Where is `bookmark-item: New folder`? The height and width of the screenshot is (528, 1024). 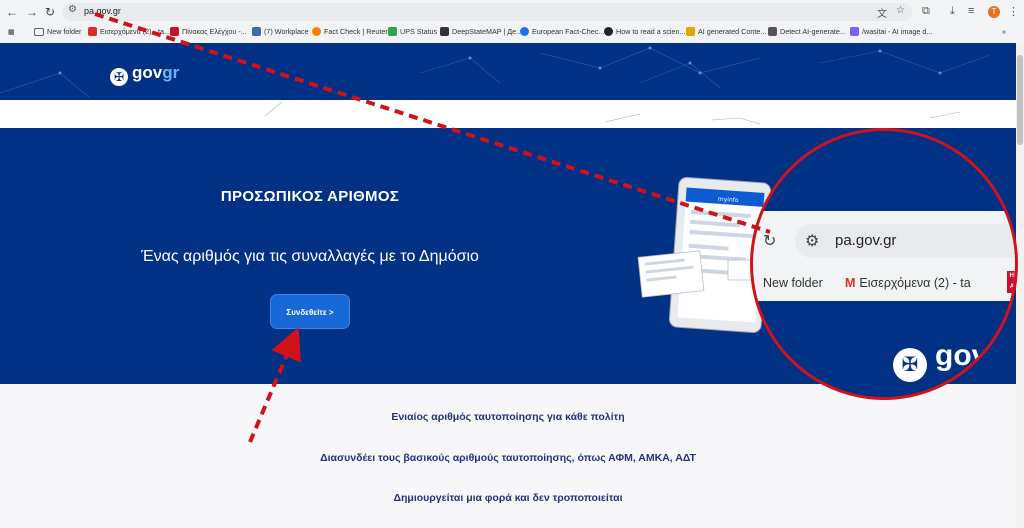 bookmark-item: New folder is located at coordinates (57, 31).